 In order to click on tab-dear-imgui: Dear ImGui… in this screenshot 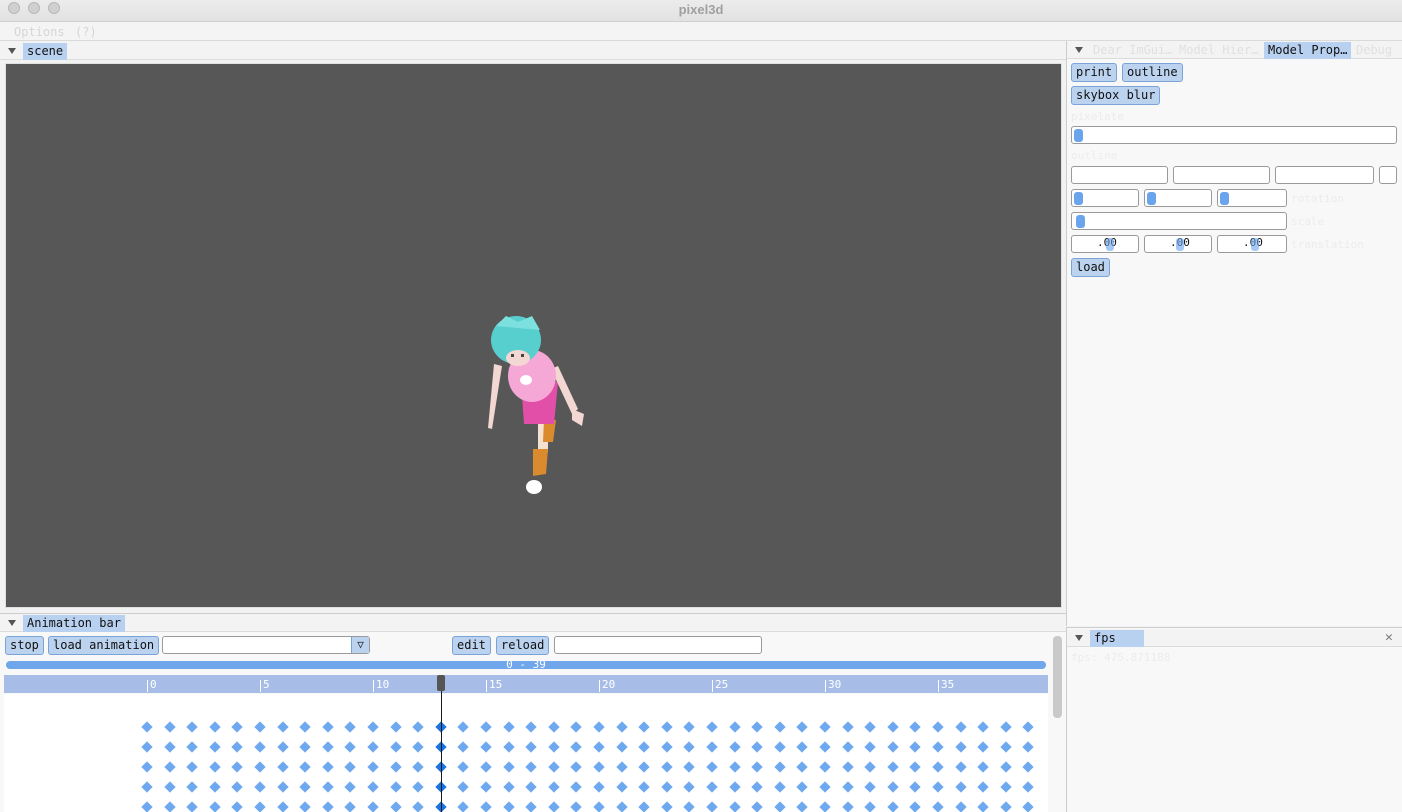, I will do `click(1132, 50)`.